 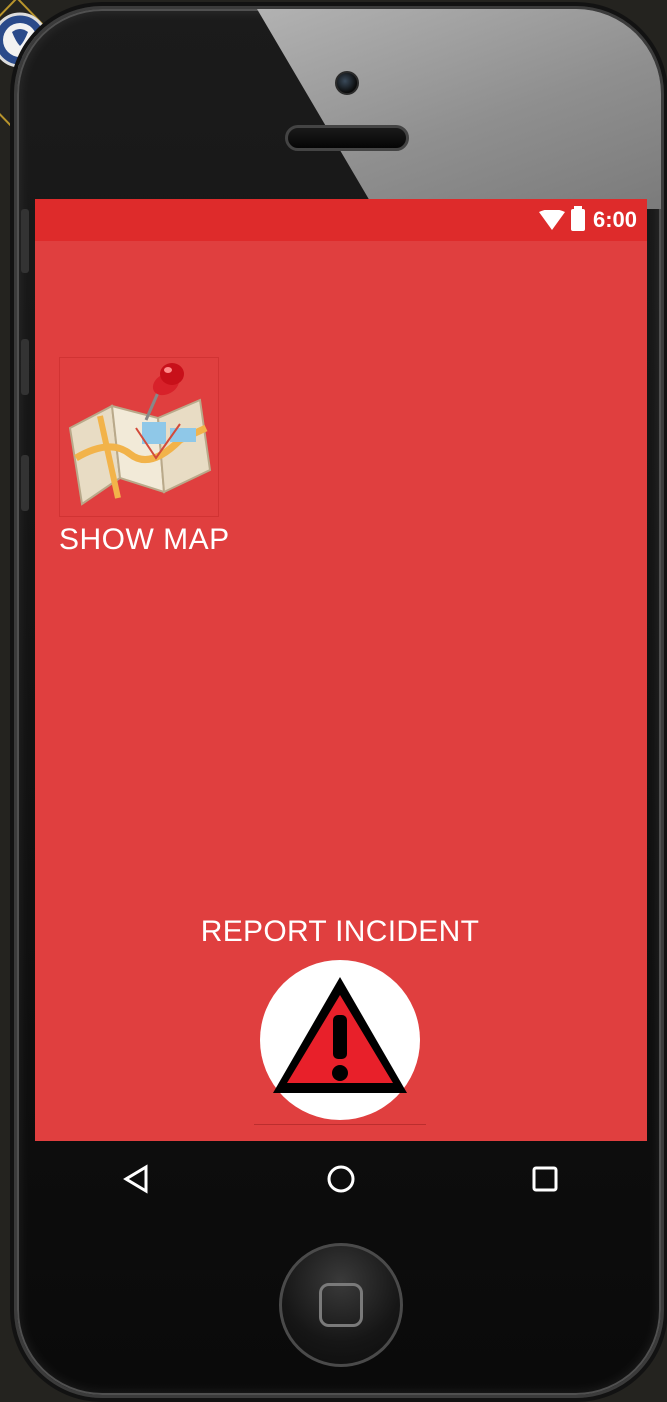 I want to click on show-map-button: SHOW MAP, so click(x=149, y=457).